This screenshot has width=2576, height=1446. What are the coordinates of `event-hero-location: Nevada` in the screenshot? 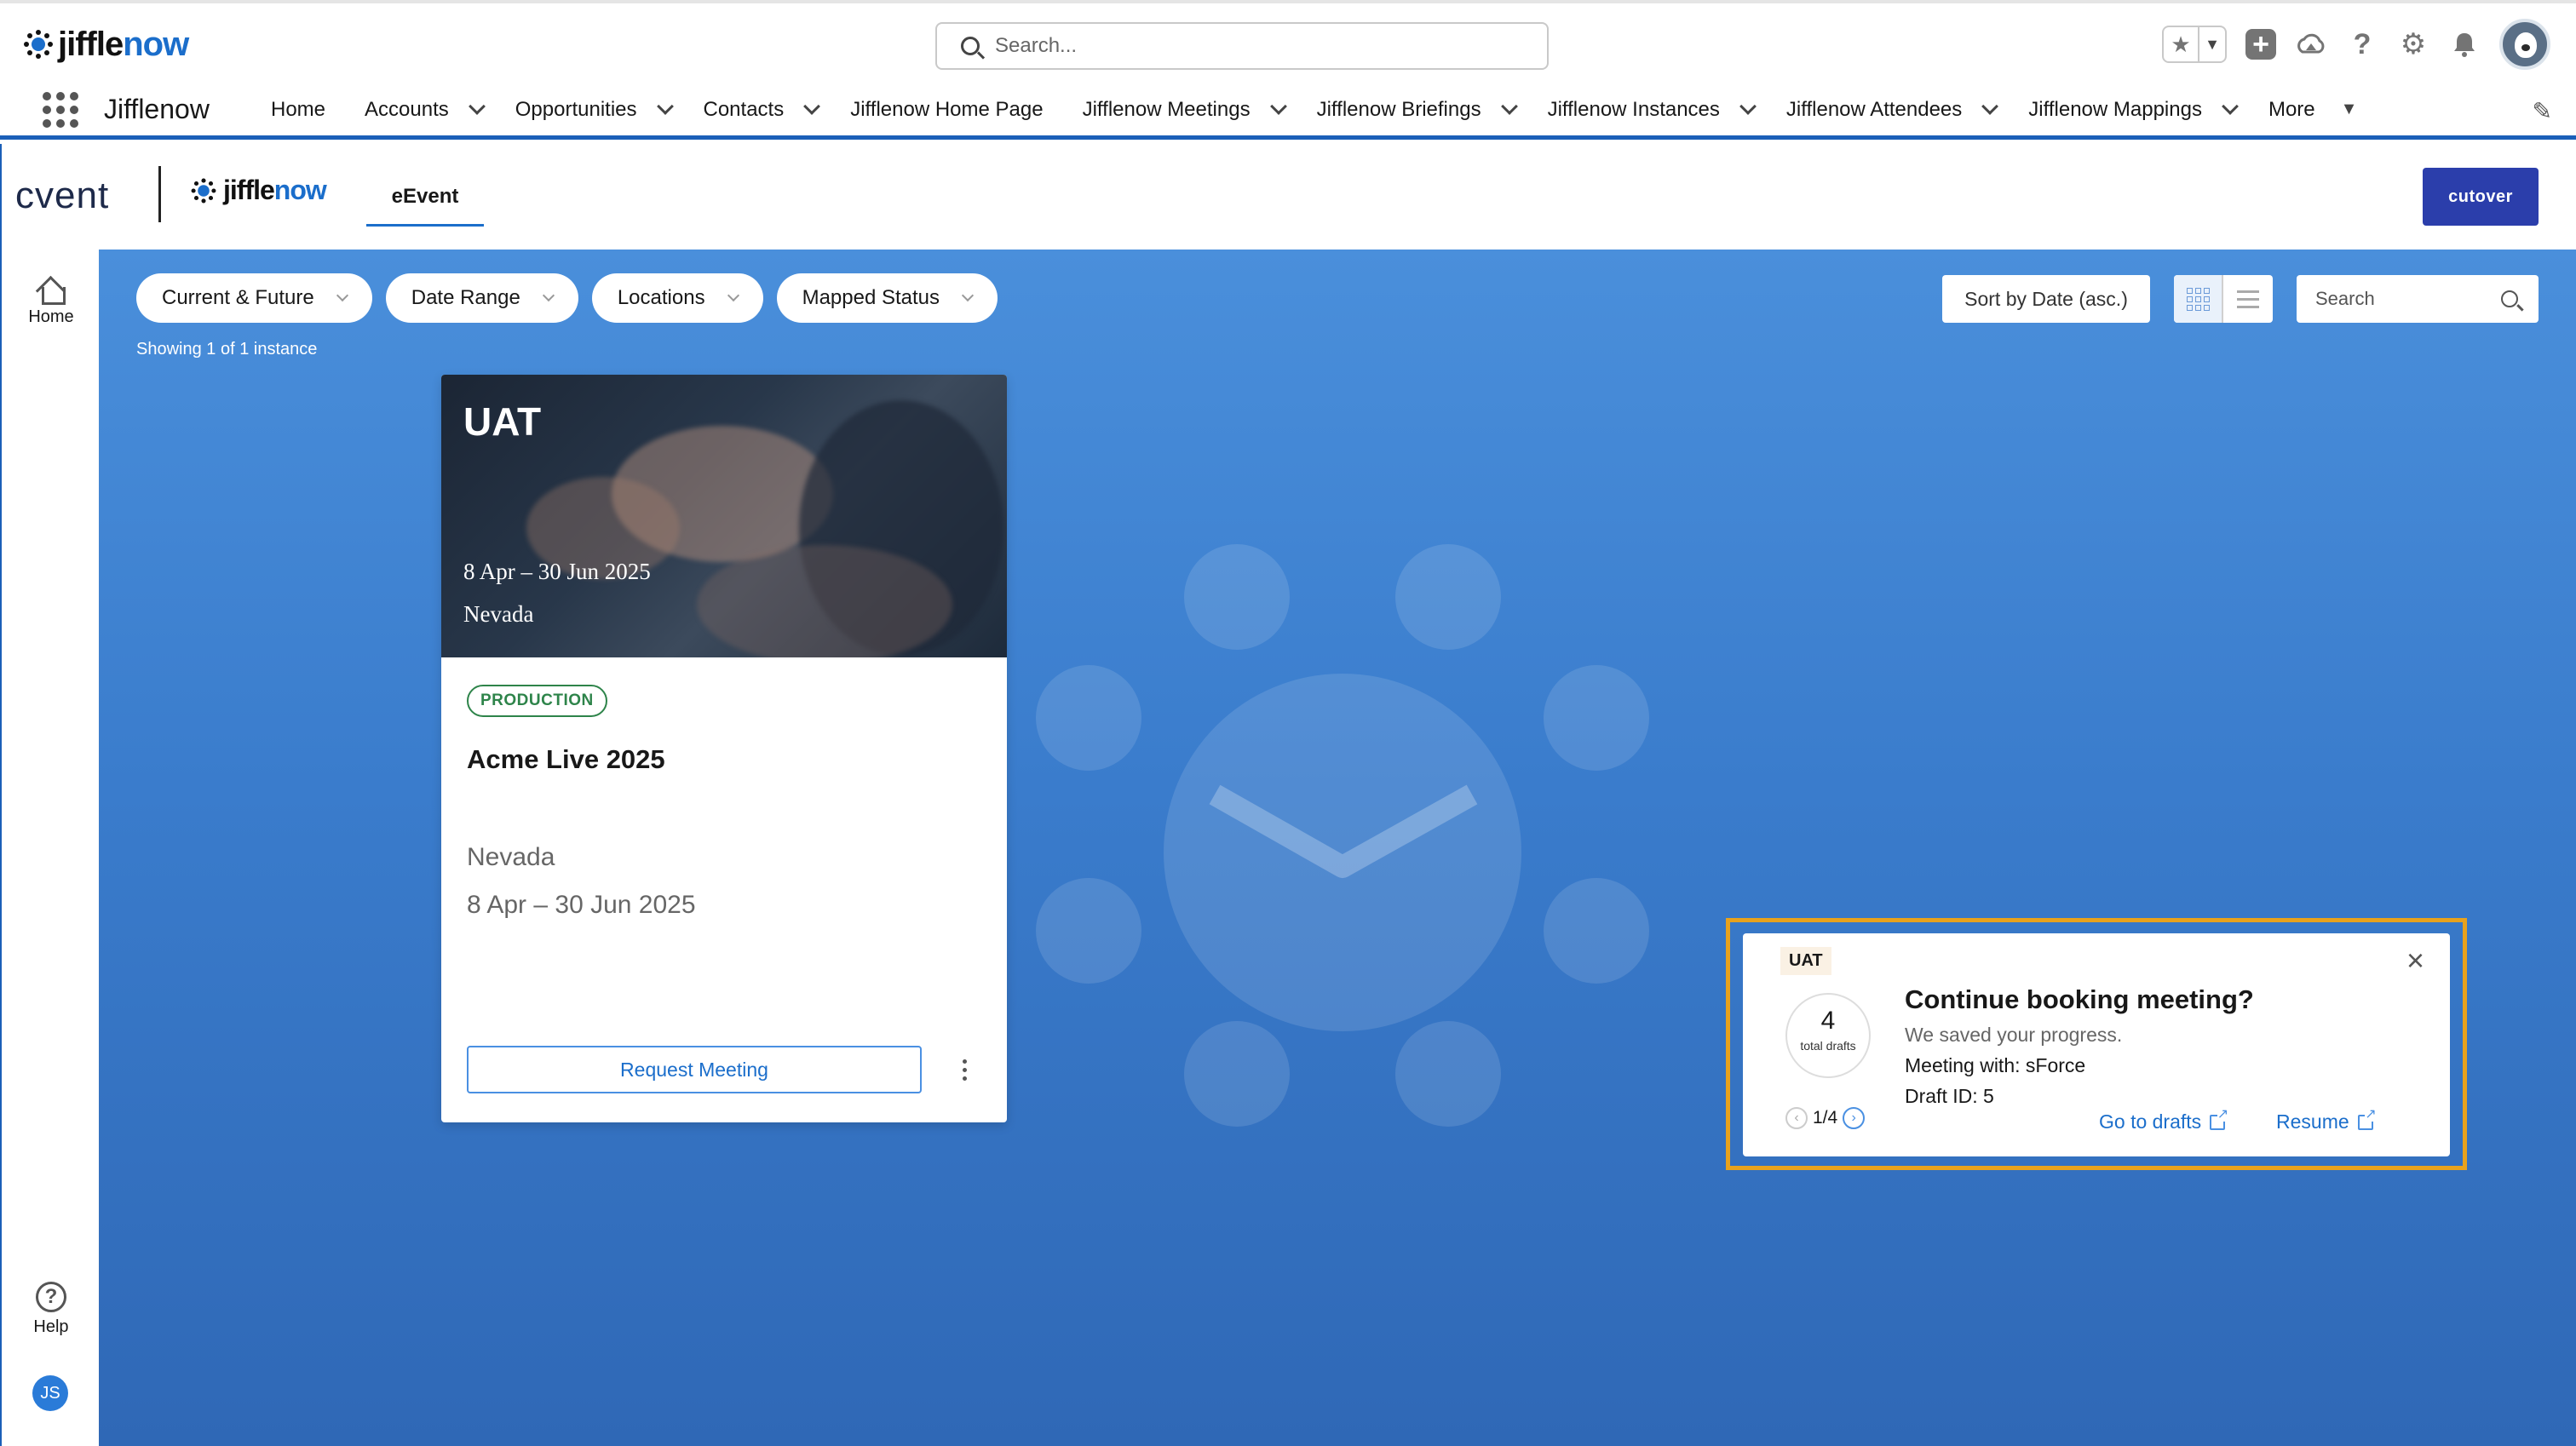 It's located at (499, 614).